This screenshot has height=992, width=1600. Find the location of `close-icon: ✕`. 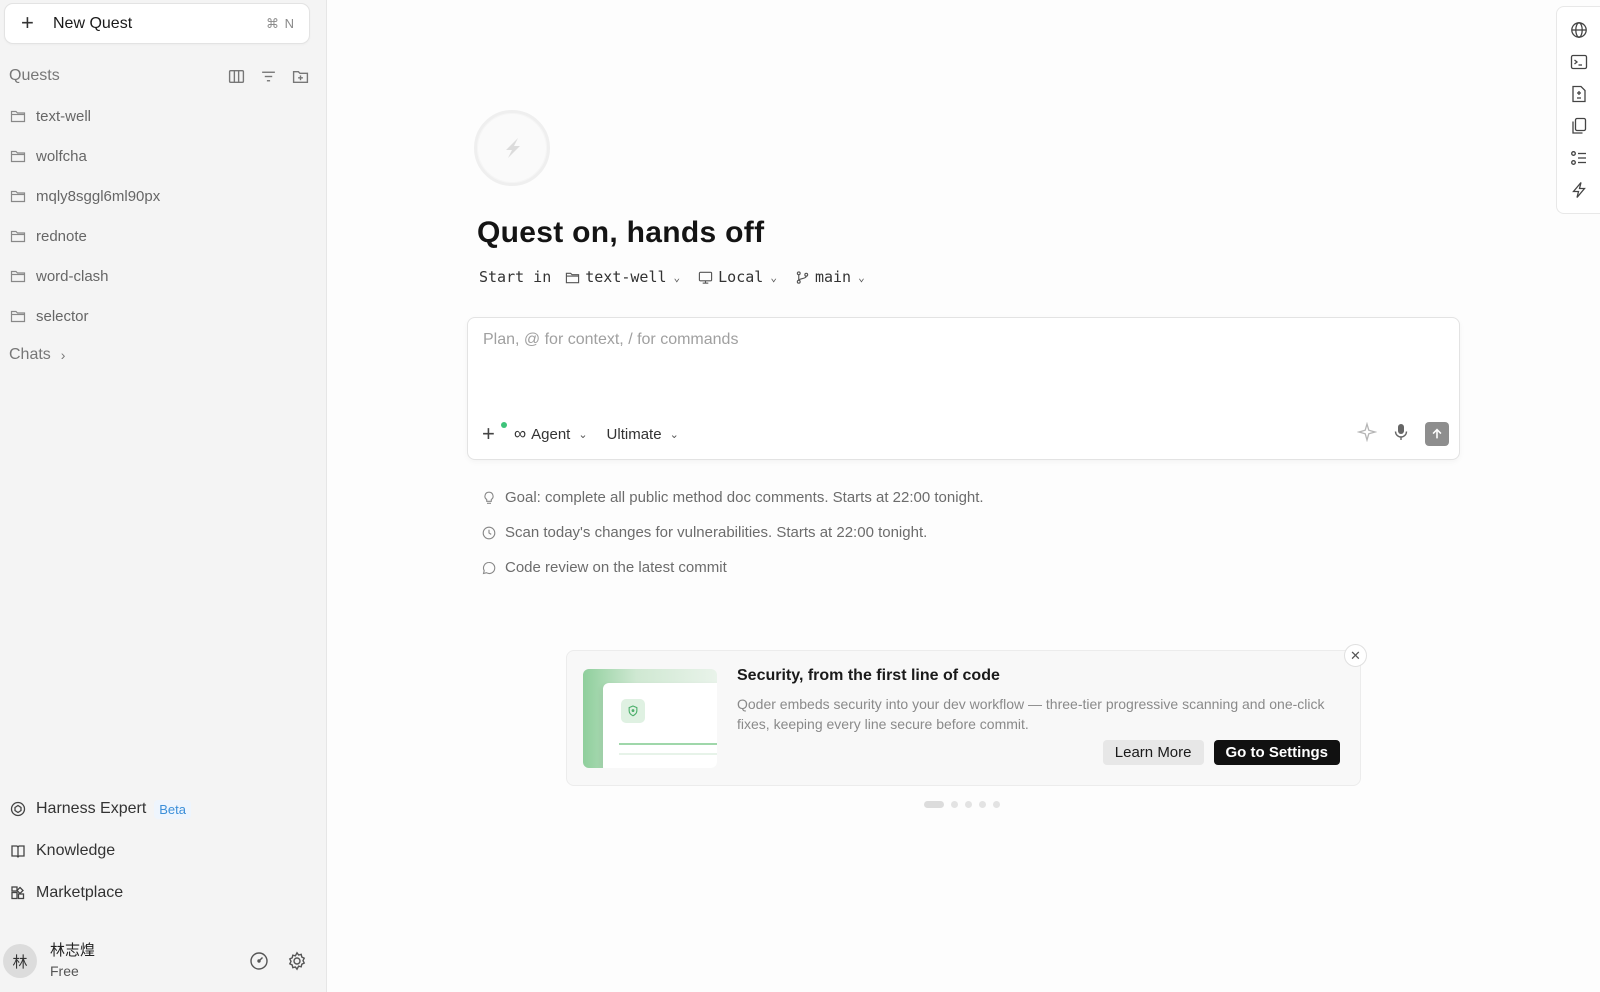

close-icon: ✕ is located at coordinates (1355, 655).